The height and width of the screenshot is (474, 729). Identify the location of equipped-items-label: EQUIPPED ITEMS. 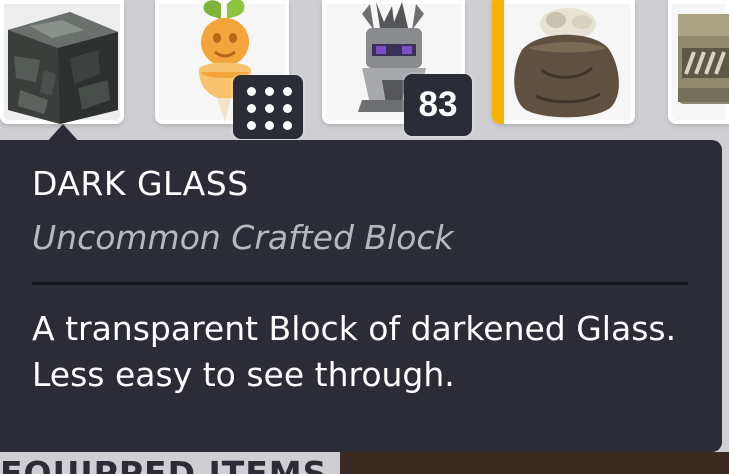
(164, 464).